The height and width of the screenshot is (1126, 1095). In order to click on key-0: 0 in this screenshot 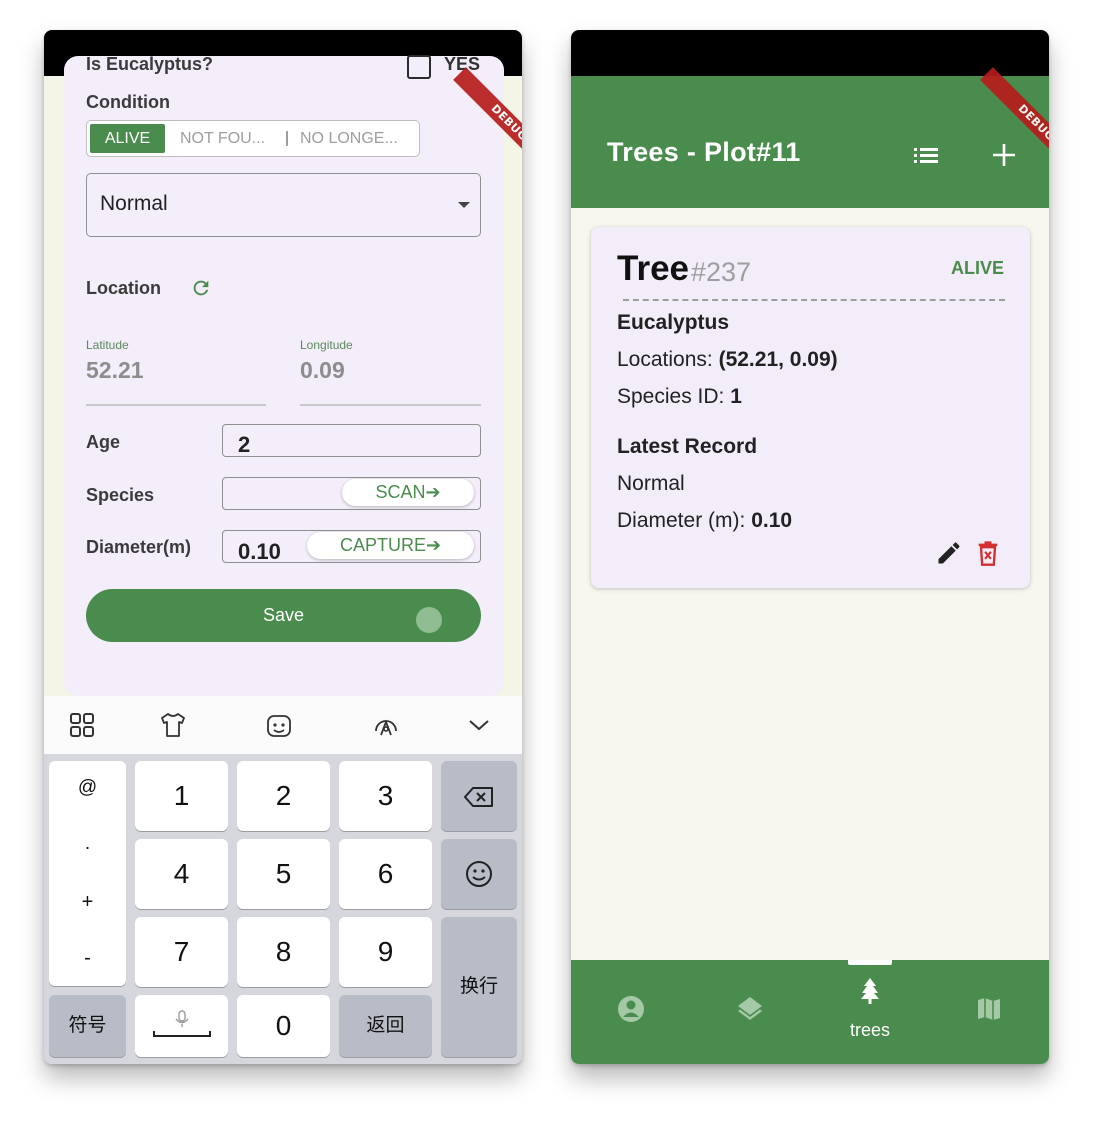, I will do `click(283, 1026)`.